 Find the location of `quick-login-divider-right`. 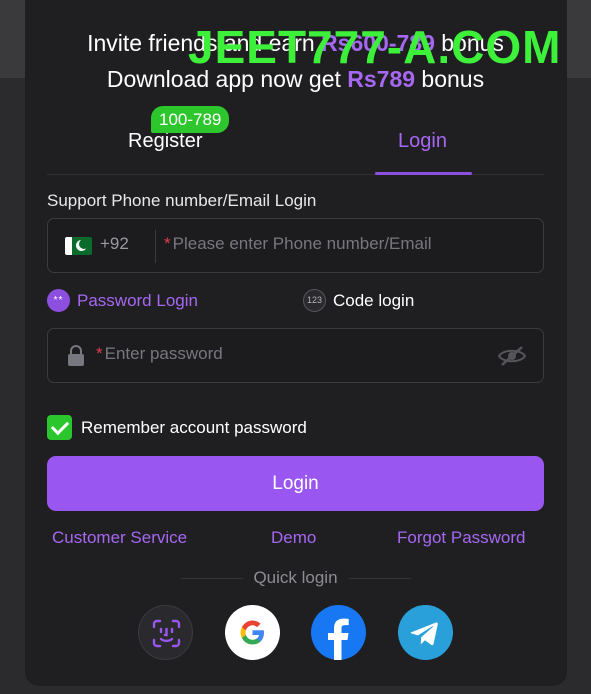

quick-login-divider-right is located at coordinates (380, 578).